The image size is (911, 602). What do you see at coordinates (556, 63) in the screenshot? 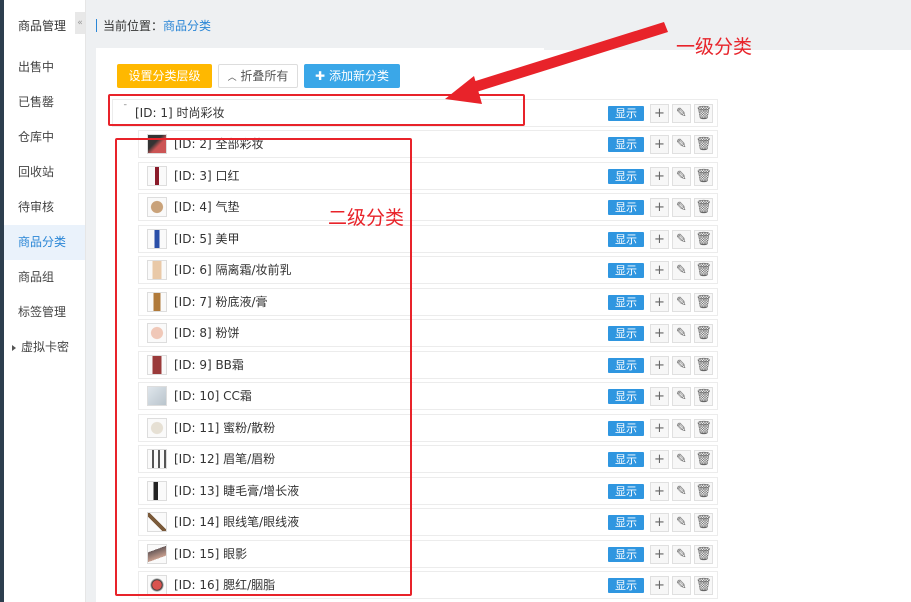
I see `annotation-arrow` at bounding box center [556, 63].